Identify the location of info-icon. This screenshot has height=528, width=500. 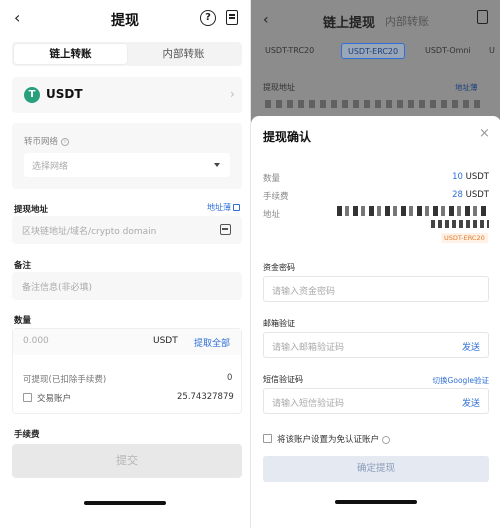
(386, 439).